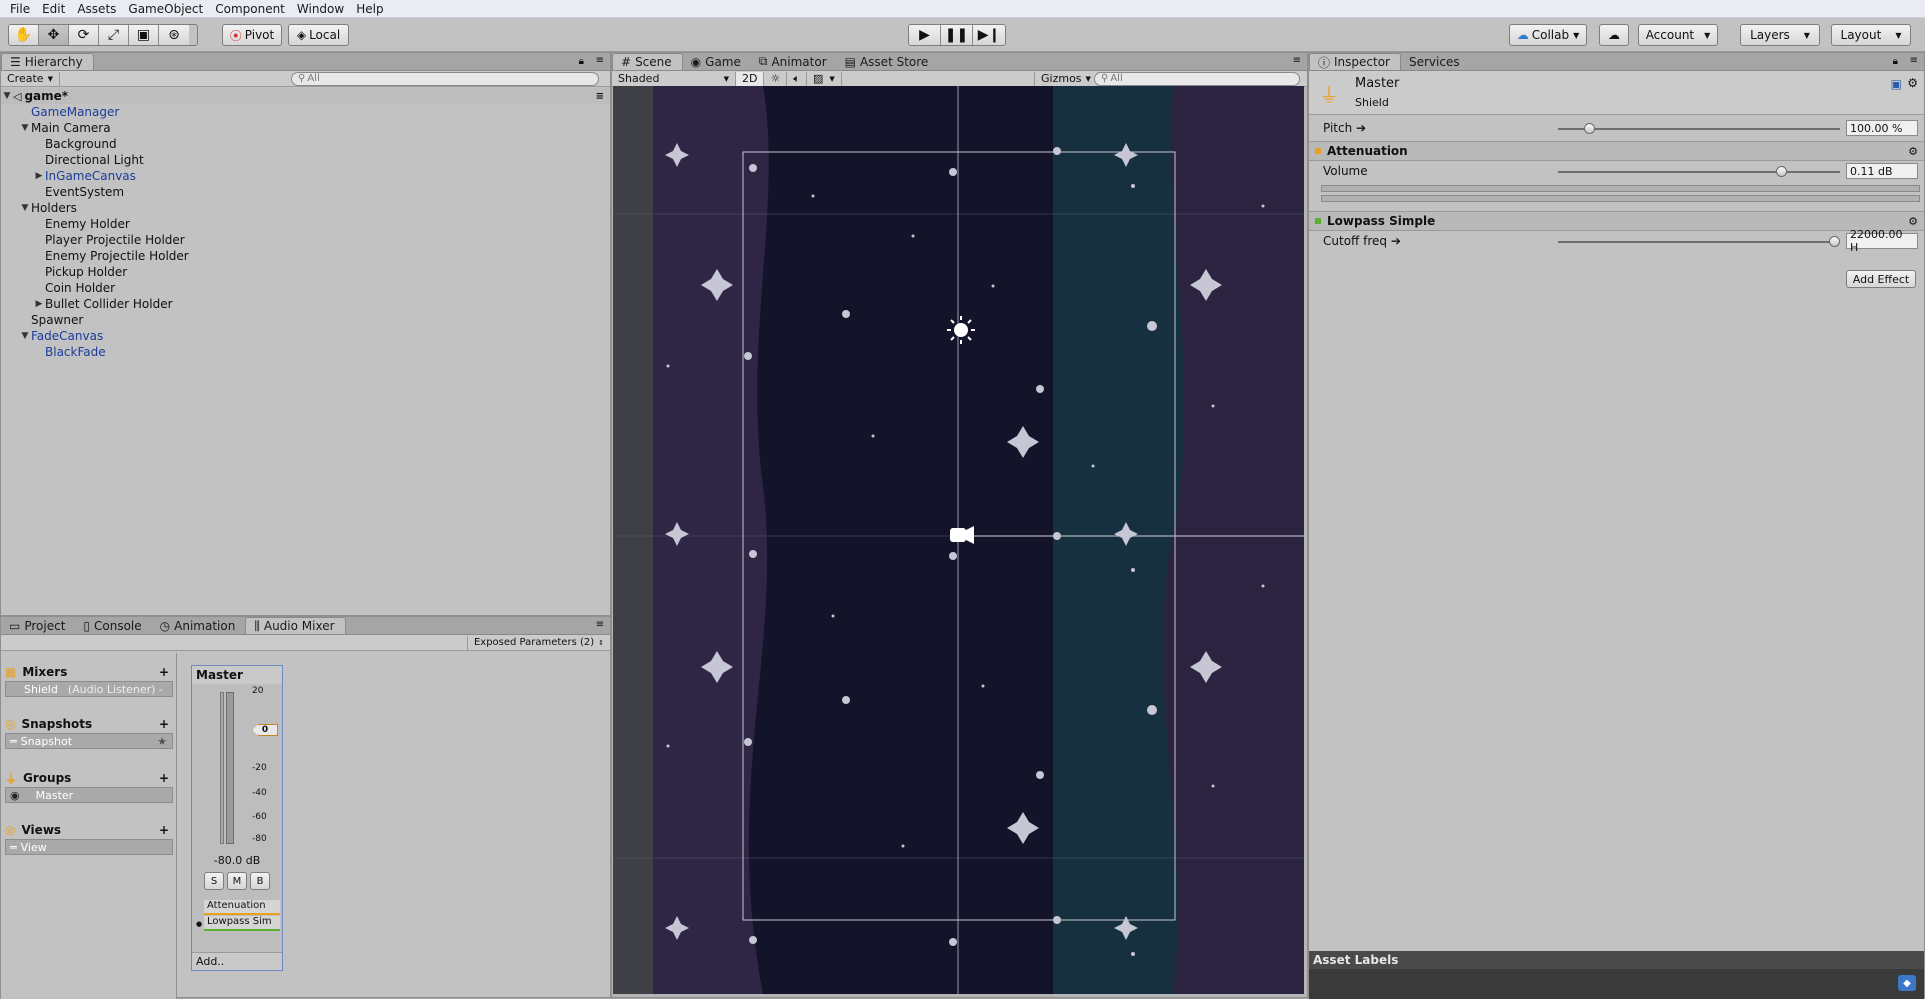 Image resolution: width=1925 pixels, height=999 pixels. Describe the element at coordinates (750, 78) in the screenshot. I see `mode-2d-toggle: 2D` at that location.